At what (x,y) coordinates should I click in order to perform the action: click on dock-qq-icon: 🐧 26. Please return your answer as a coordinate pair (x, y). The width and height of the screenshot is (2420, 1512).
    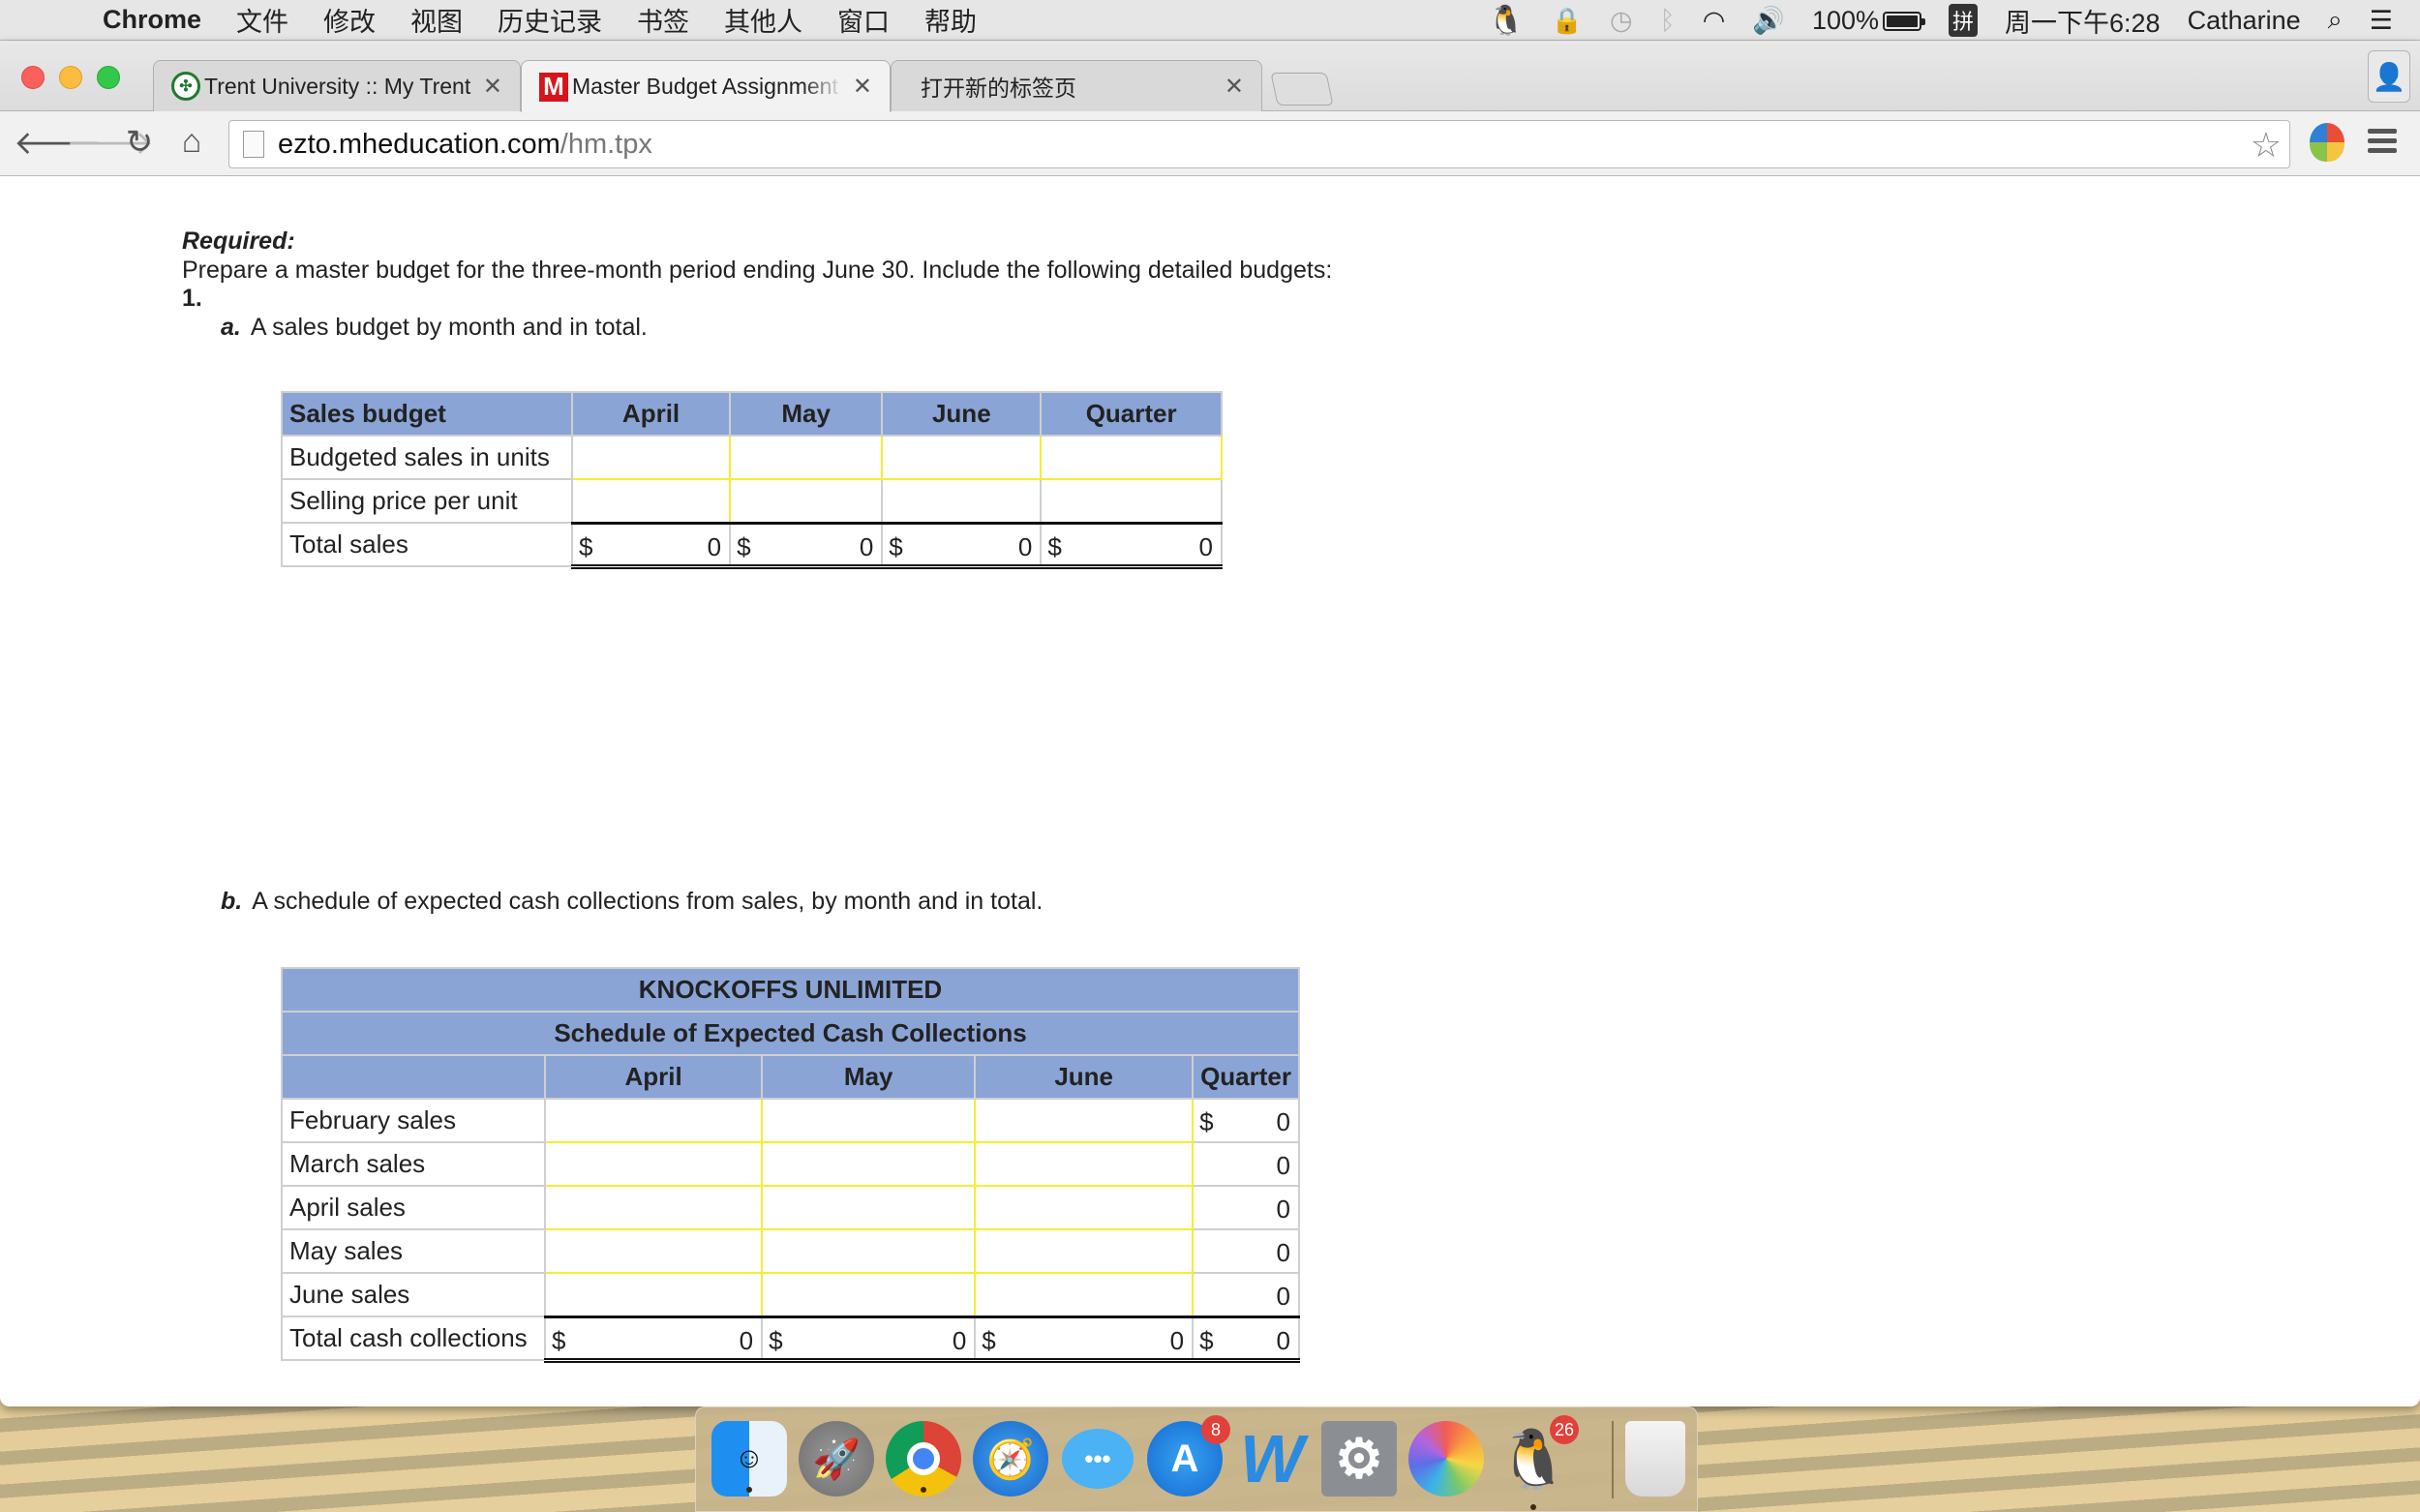
    Looking at the image, I should click on (1537, 1462).